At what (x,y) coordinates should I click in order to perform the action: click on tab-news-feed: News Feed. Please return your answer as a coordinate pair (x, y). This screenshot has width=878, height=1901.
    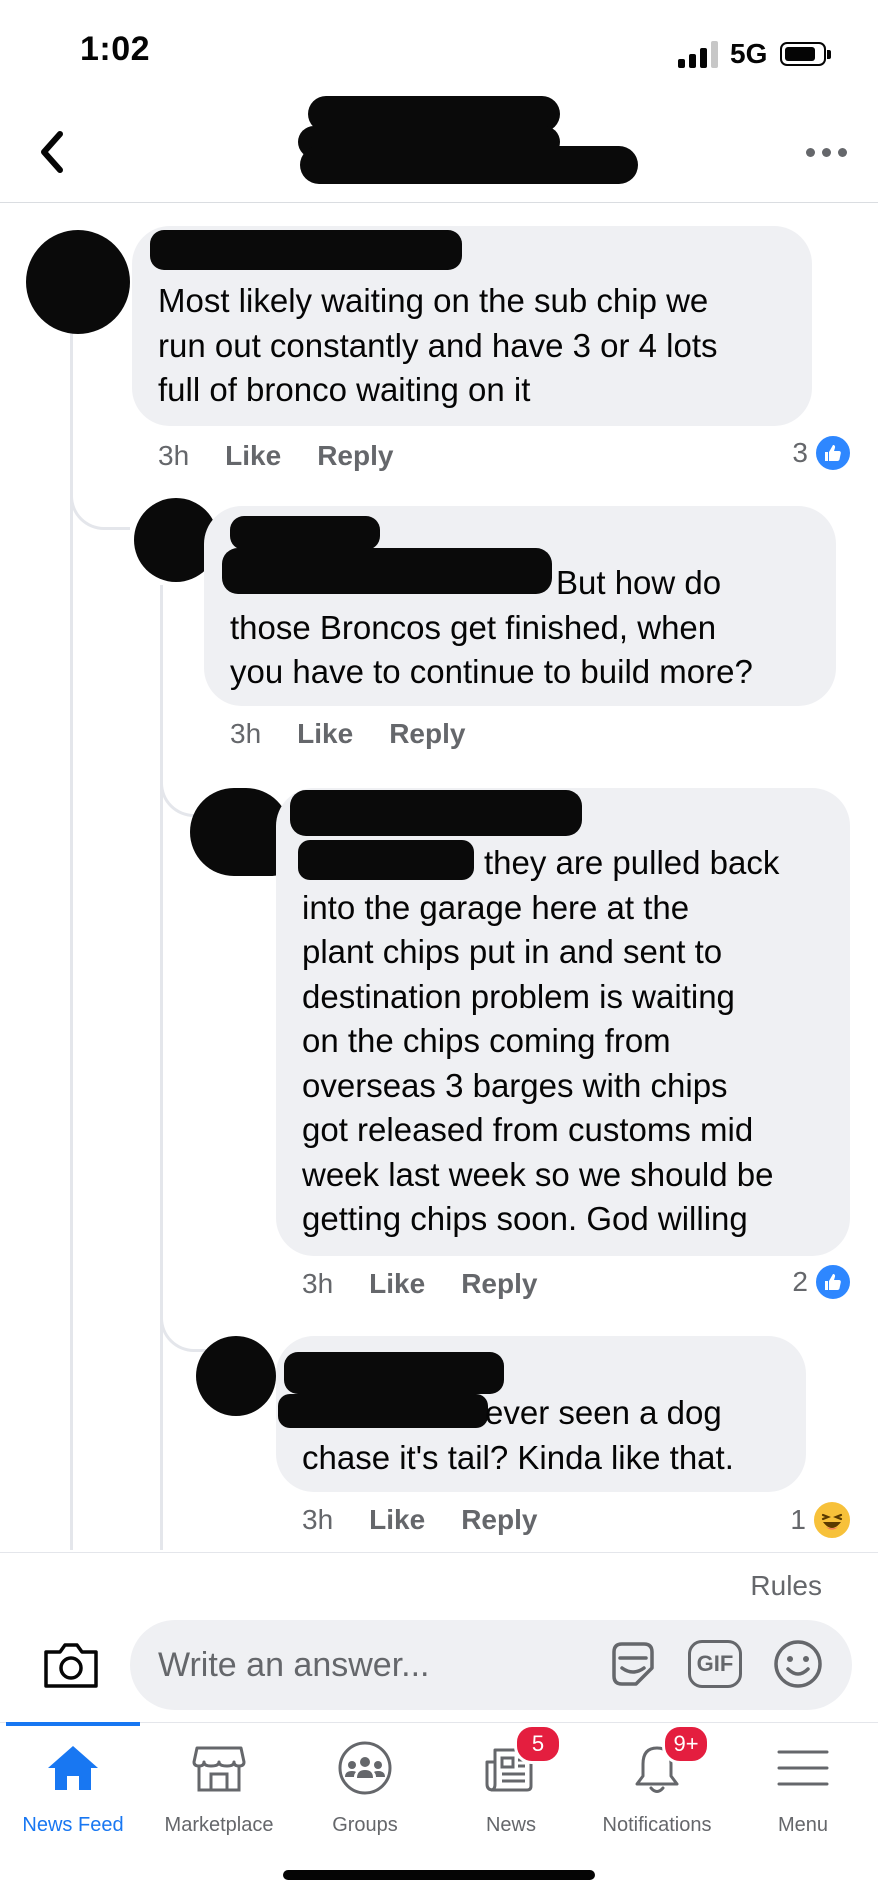
    Looking at the image, I should click on (73, 1785).